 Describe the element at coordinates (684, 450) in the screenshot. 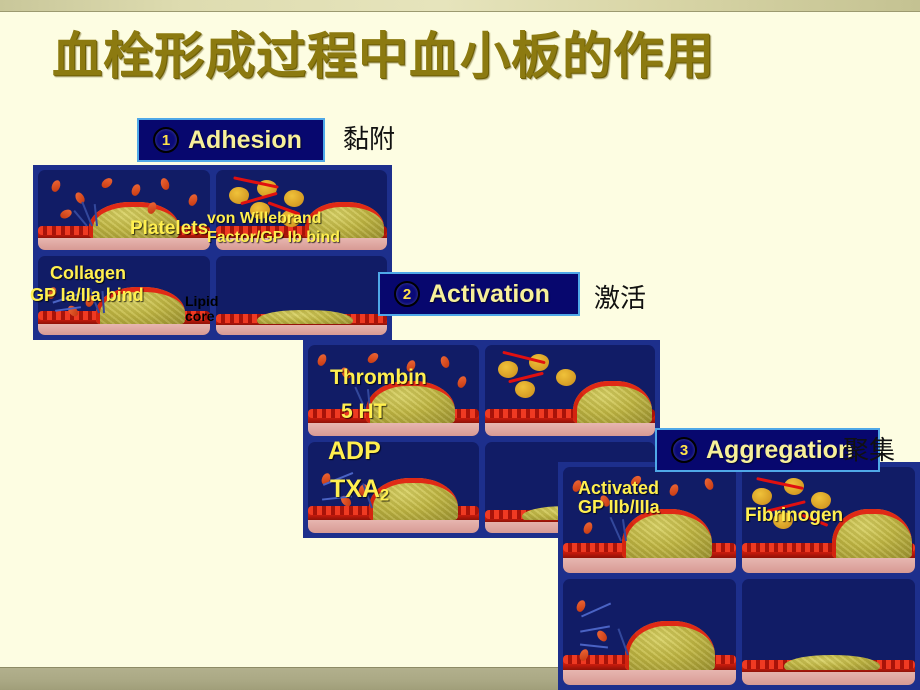

I see `stage-number-badge: 3` at that location.